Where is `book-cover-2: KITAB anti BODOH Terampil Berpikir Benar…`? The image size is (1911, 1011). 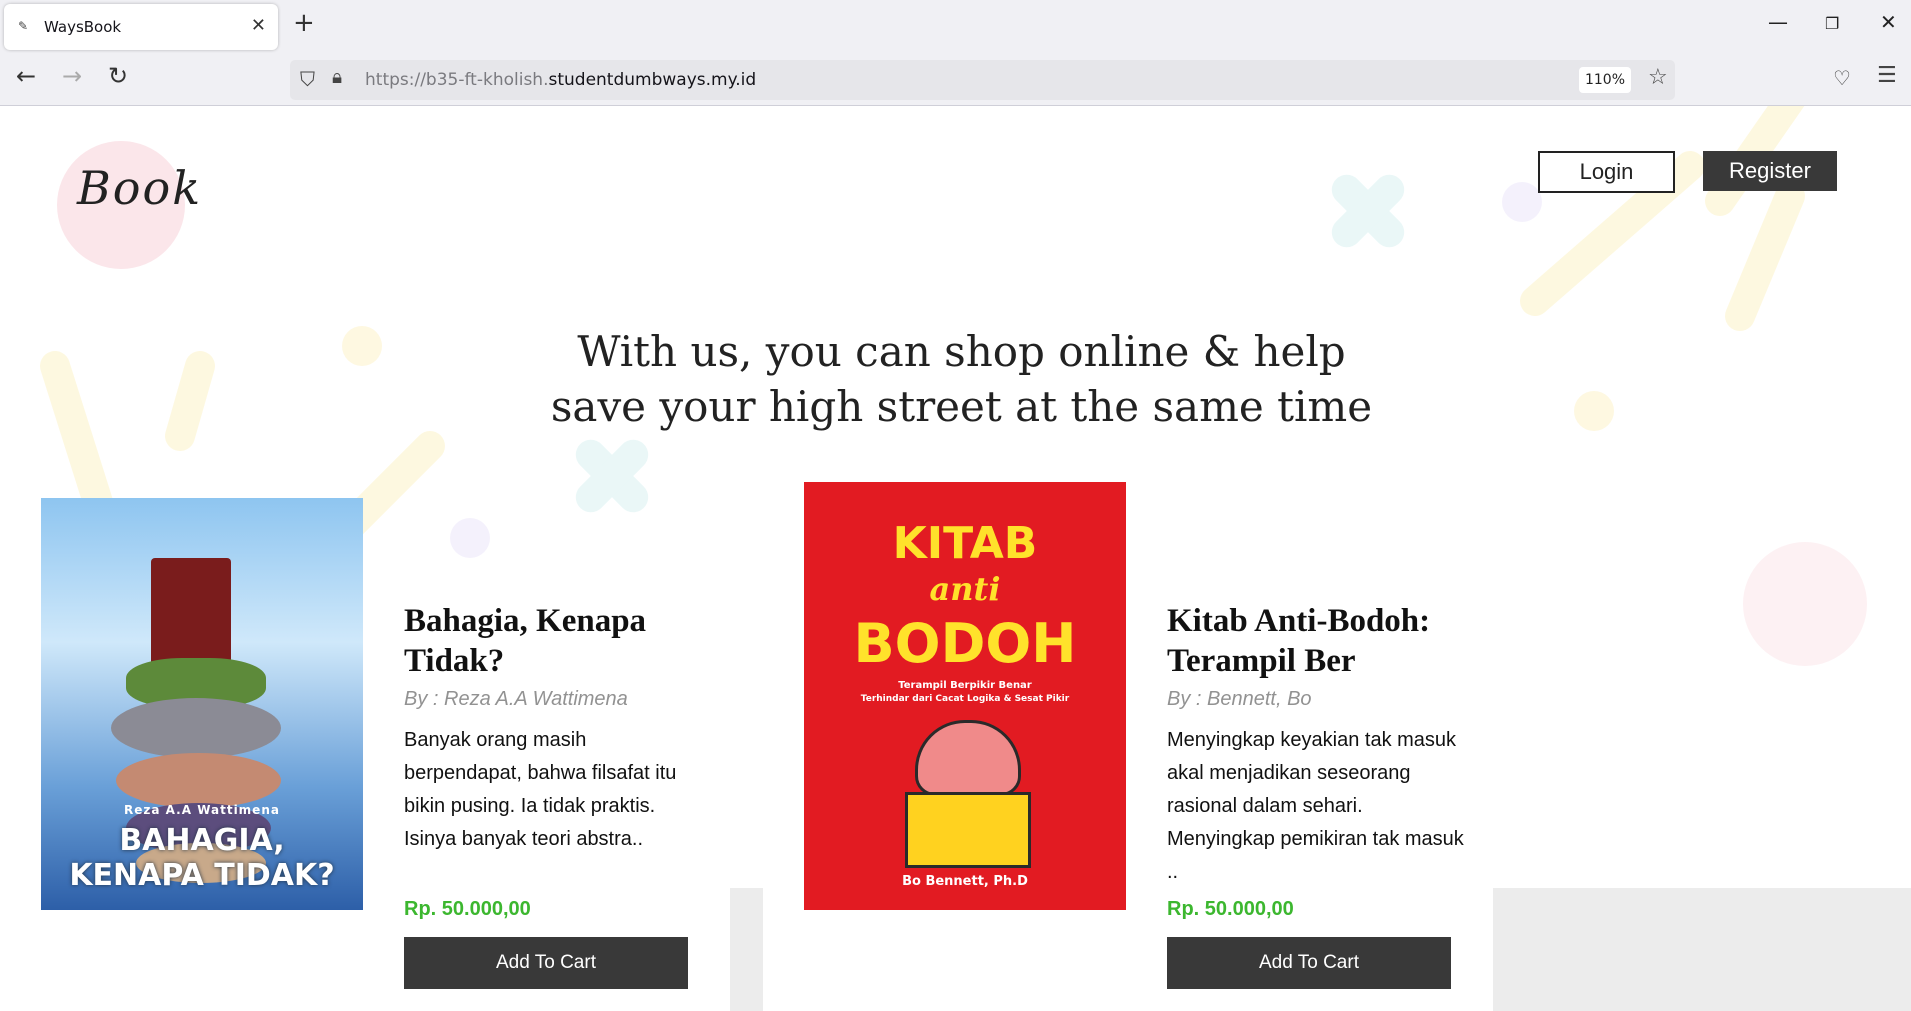
book-cover-2: KITAB anti BODOH Terampil Berpikir Benar… is located at coordinates (965, 696).